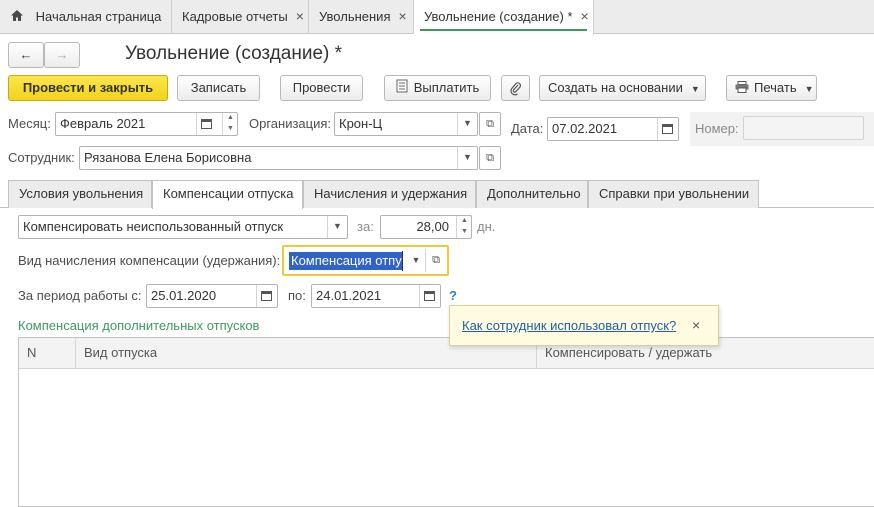 The width and height of the screenshot is (874, 507). Describe the element at coordinates (235, 16) in the screenshot. I see `tab-hr-reports-label: Кадровые отчеты` at that location.